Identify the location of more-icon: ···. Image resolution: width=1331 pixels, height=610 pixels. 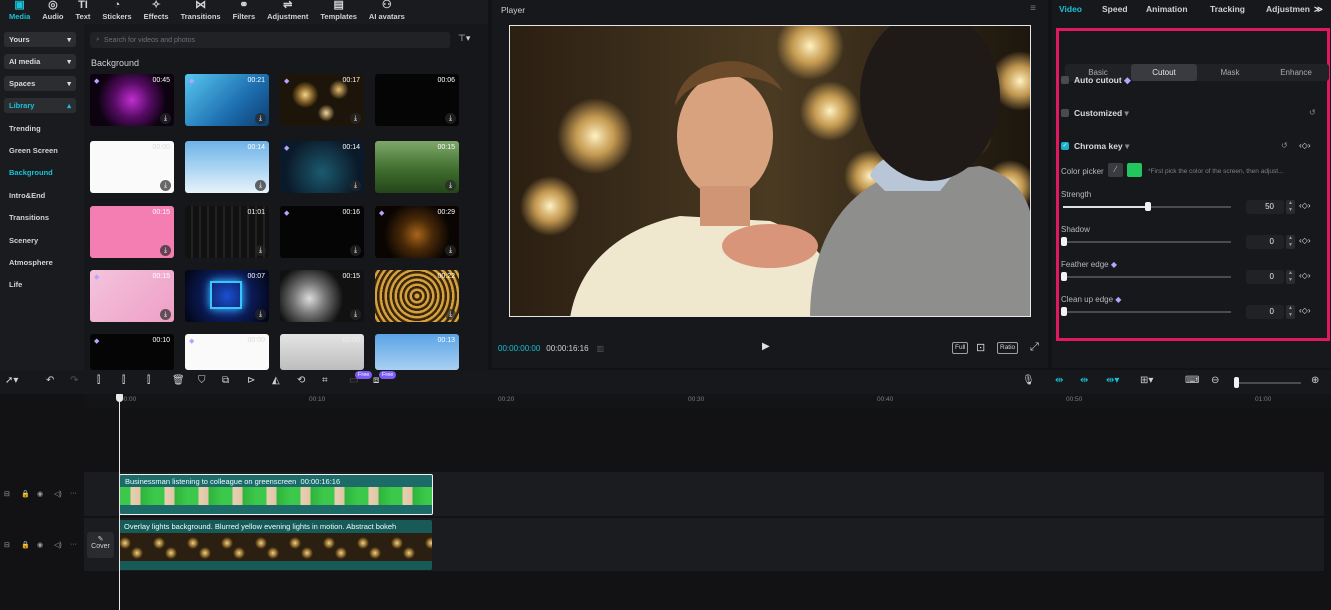
(73, 493).